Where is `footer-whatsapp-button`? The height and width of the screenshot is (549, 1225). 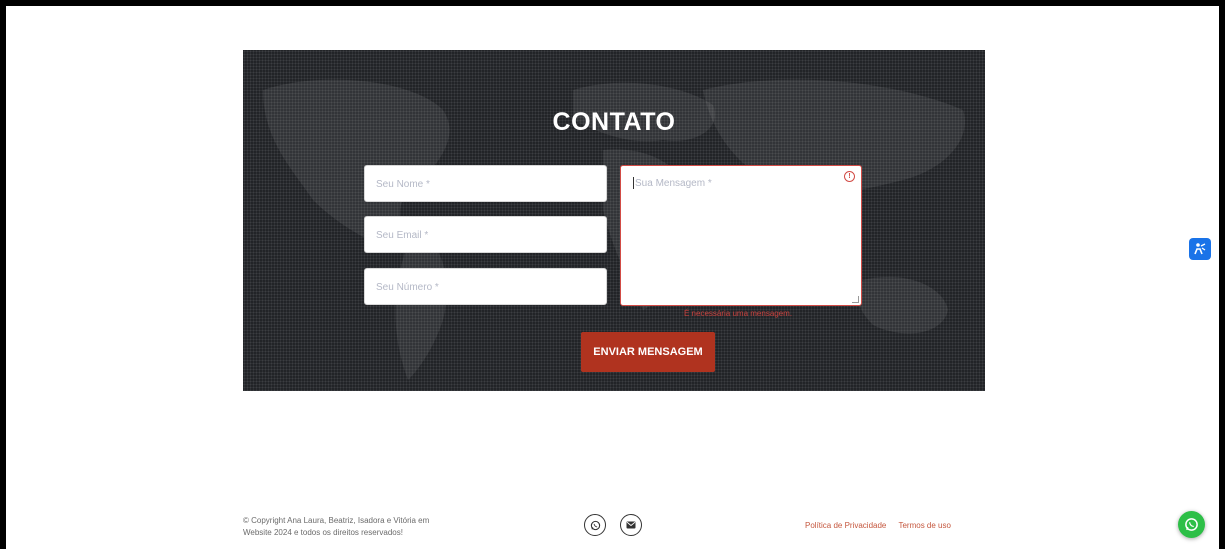 footer-whatsapp-button is located at coordinates (595, 525).